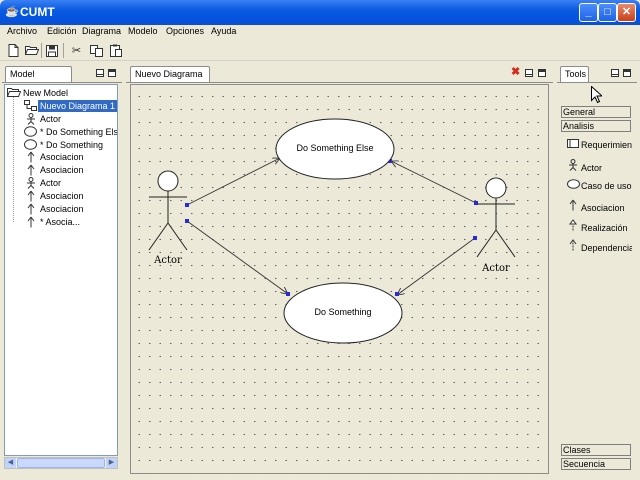 Image resolution: width=640 pixels, height=480 pixels. What do you see at coordinates (606, 186) in the screenshot?
I see `tool-label: Caso de uso` at bounding box center [606, 186].